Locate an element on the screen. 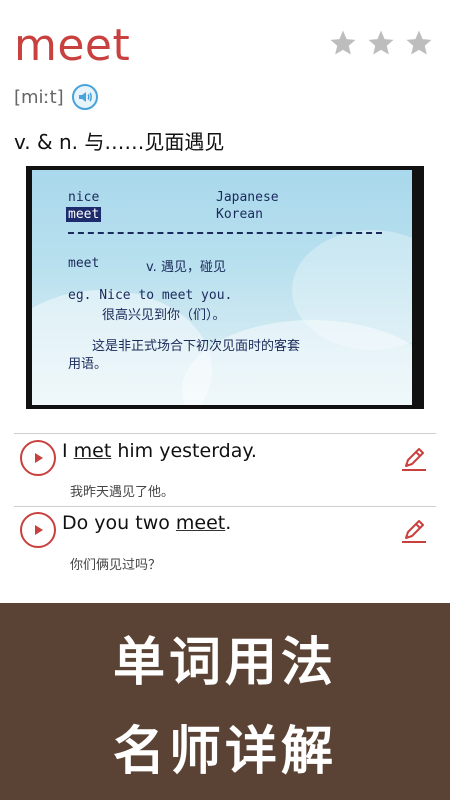 The image size is (450, 800). slide-entry-word: meet is located at coordinates (84, 263).